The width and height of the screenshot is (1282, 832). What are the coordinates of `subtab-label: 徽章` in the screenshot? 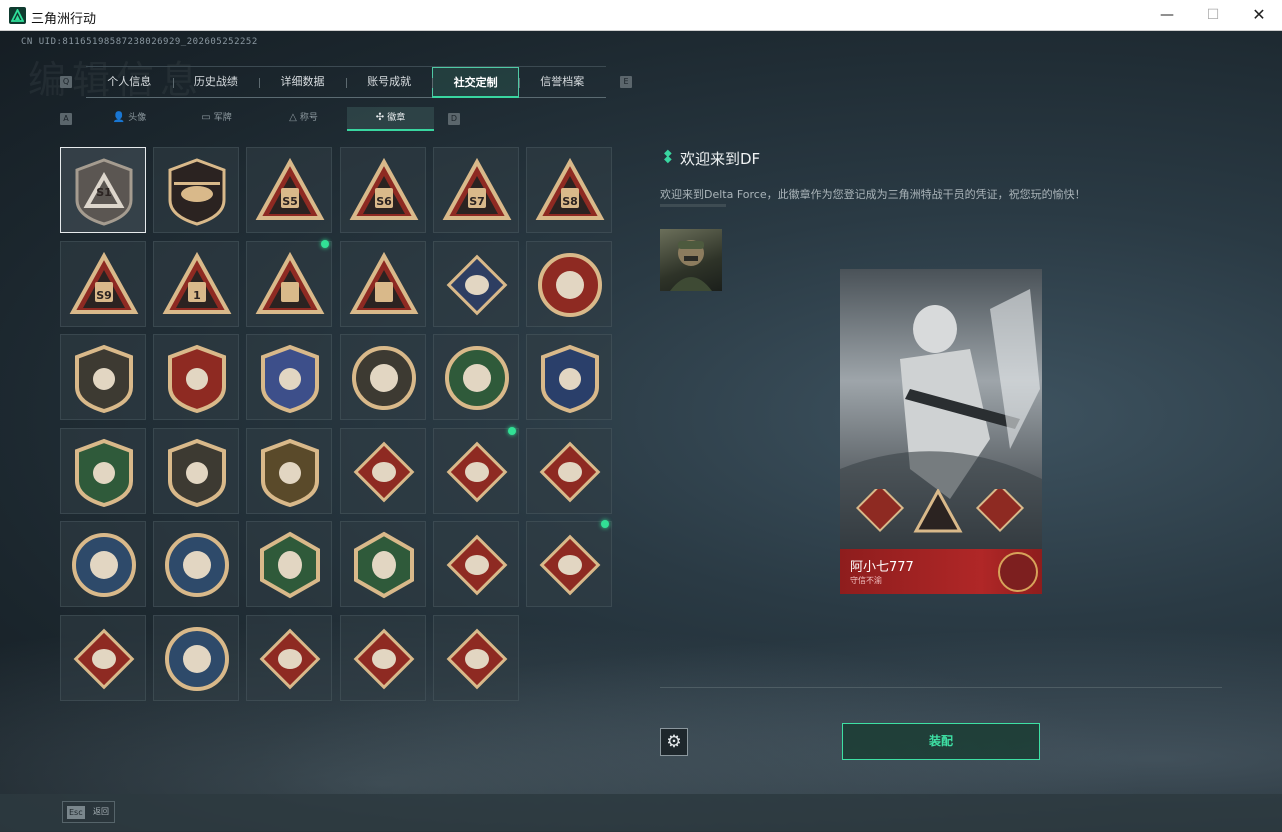 It's located at (396, 118).